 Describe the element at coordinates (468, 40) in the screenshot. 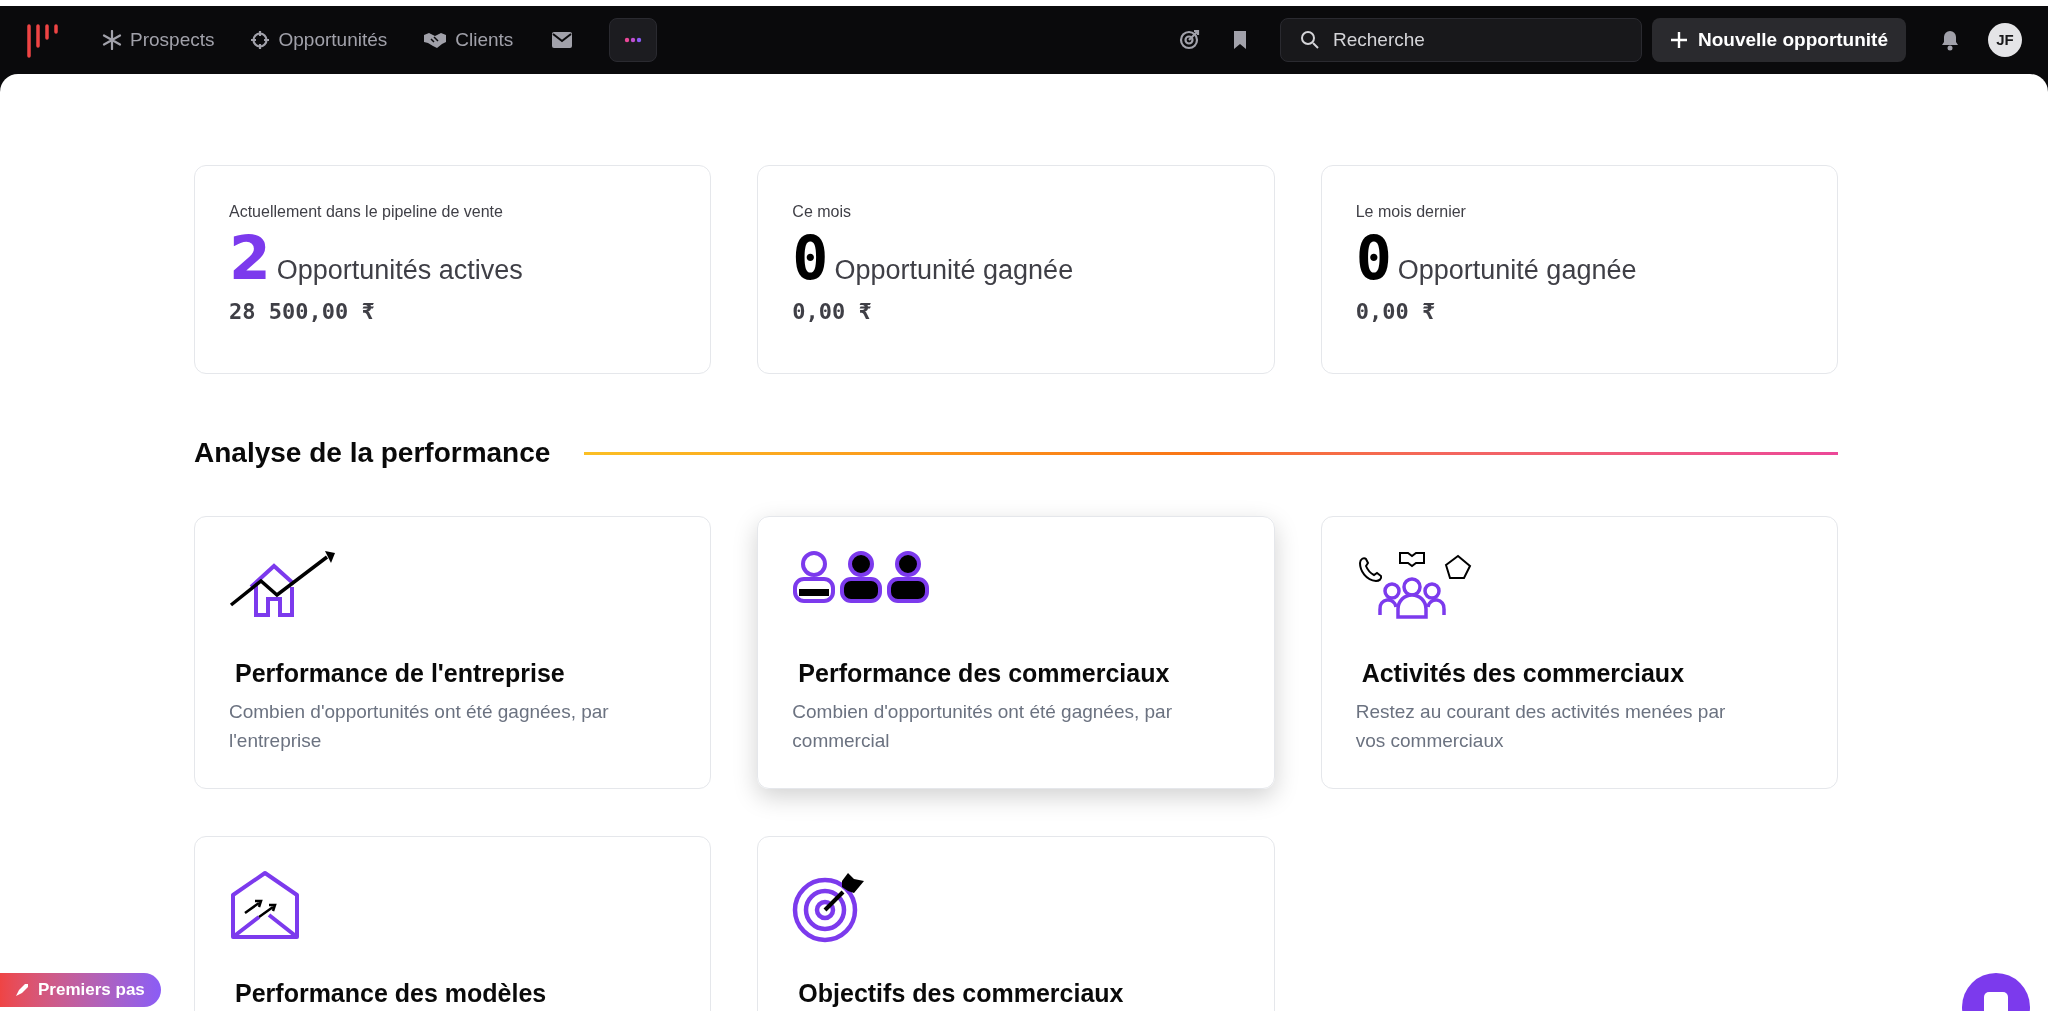

I see `nav-link: Clients` at that location.